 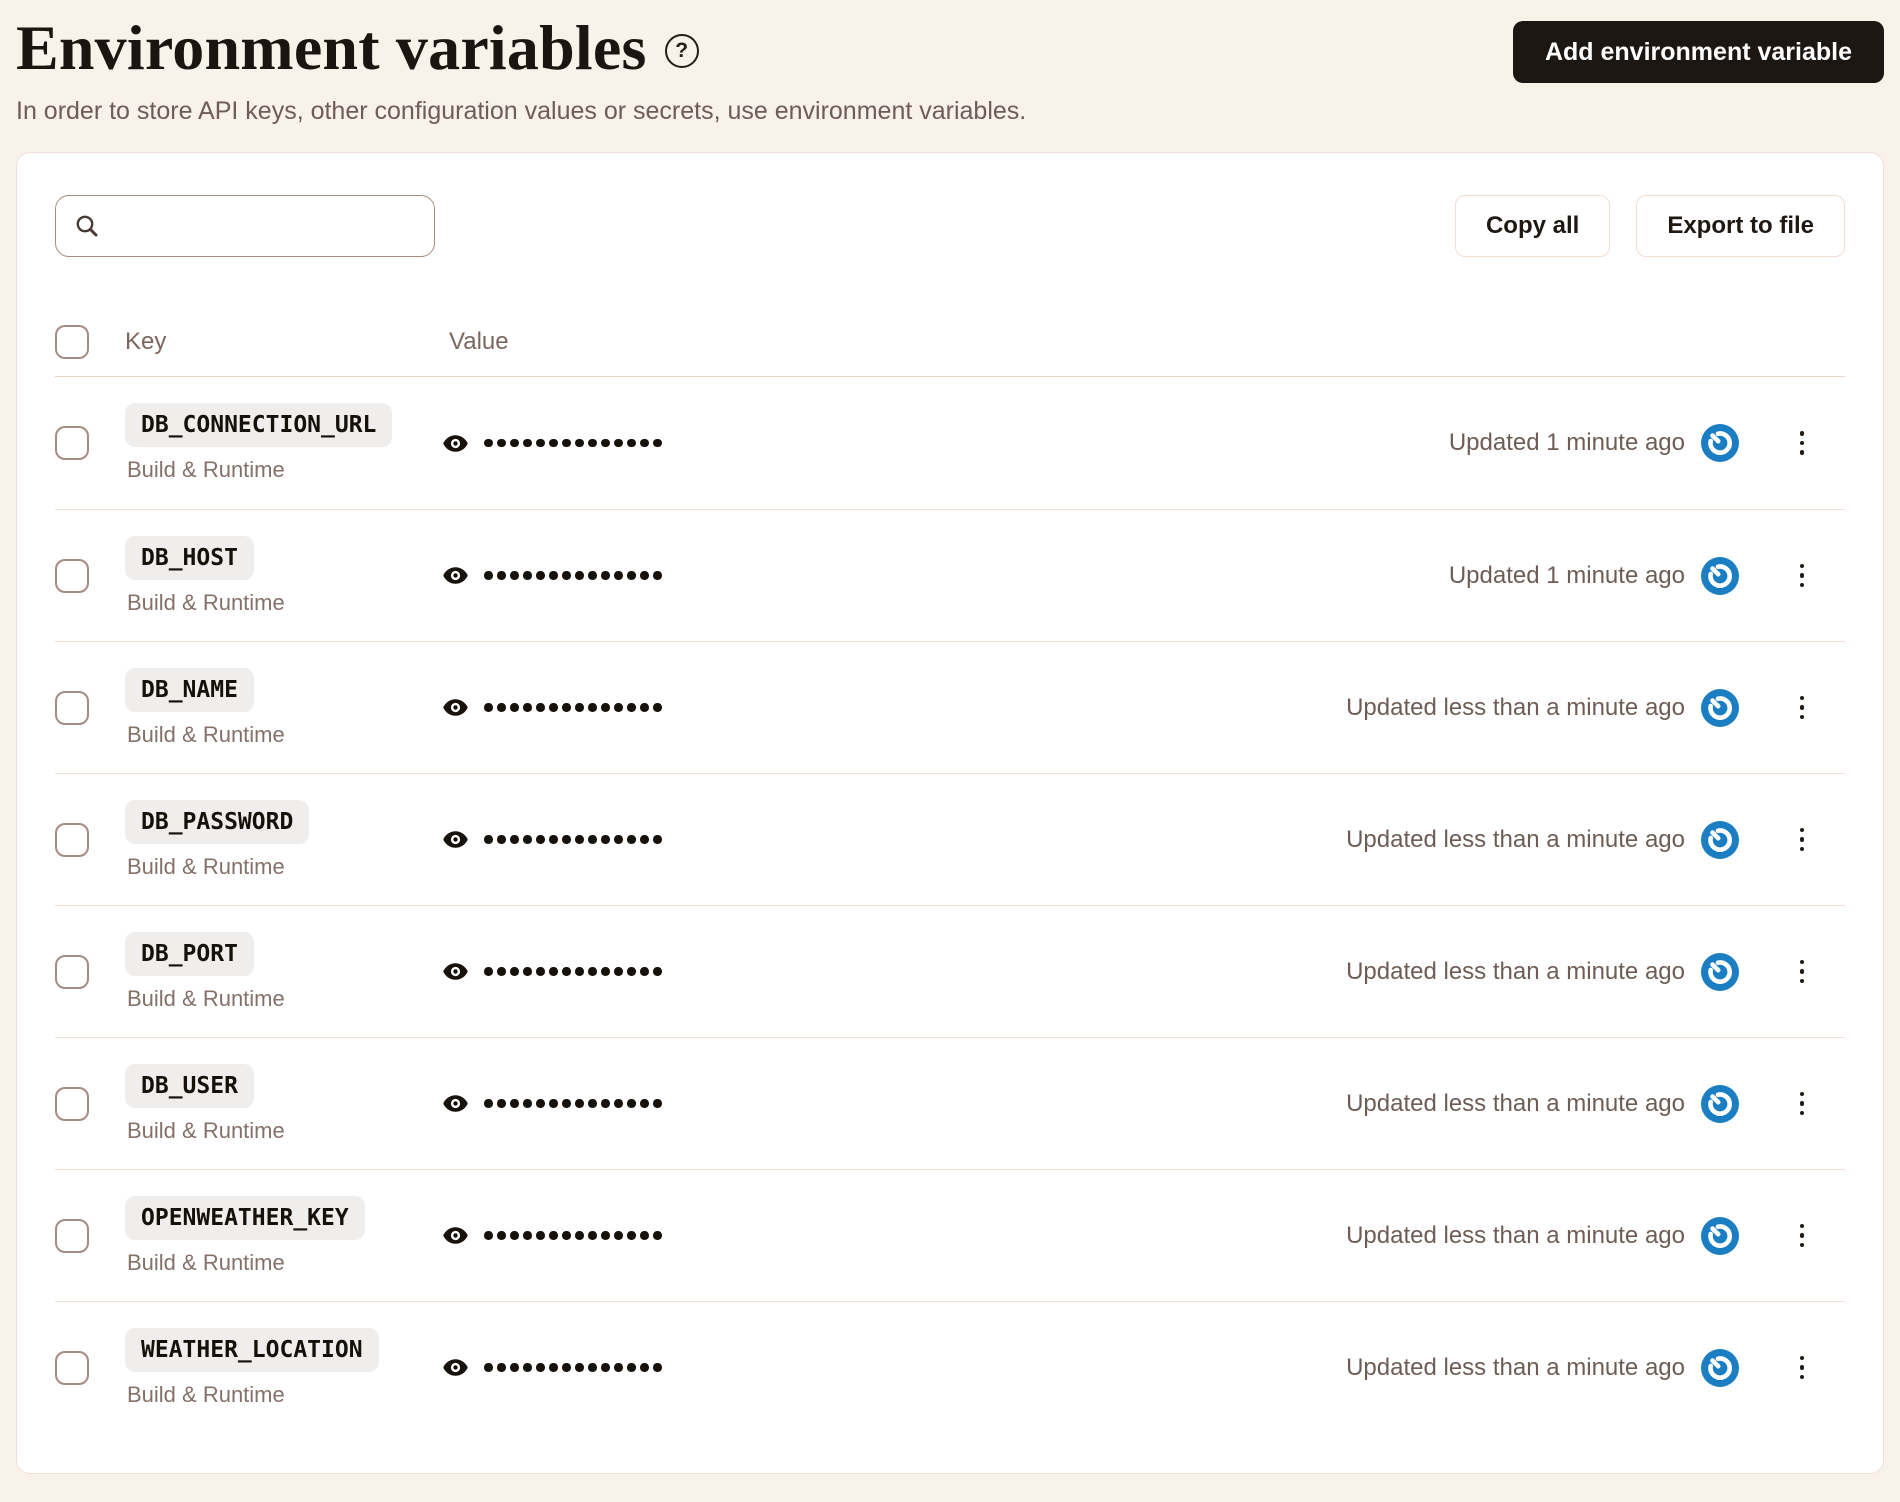 What do you see at coordinates (189, 689) in the screenshot?
I see `env-var-key-chip: DB_NAME` at bounding box center [189, 689].